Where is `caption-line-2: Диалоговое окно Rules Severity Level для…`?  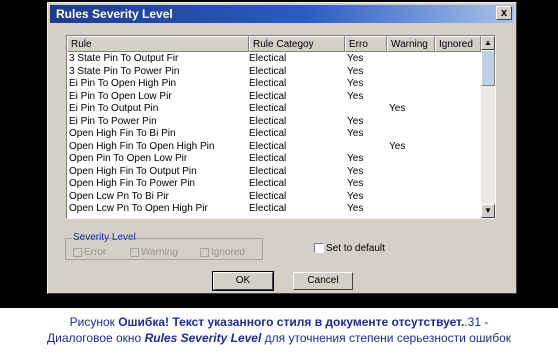 caption-line-2: Диалоговое окно Rules Severity Level для… is located at coordinates (279, 338).